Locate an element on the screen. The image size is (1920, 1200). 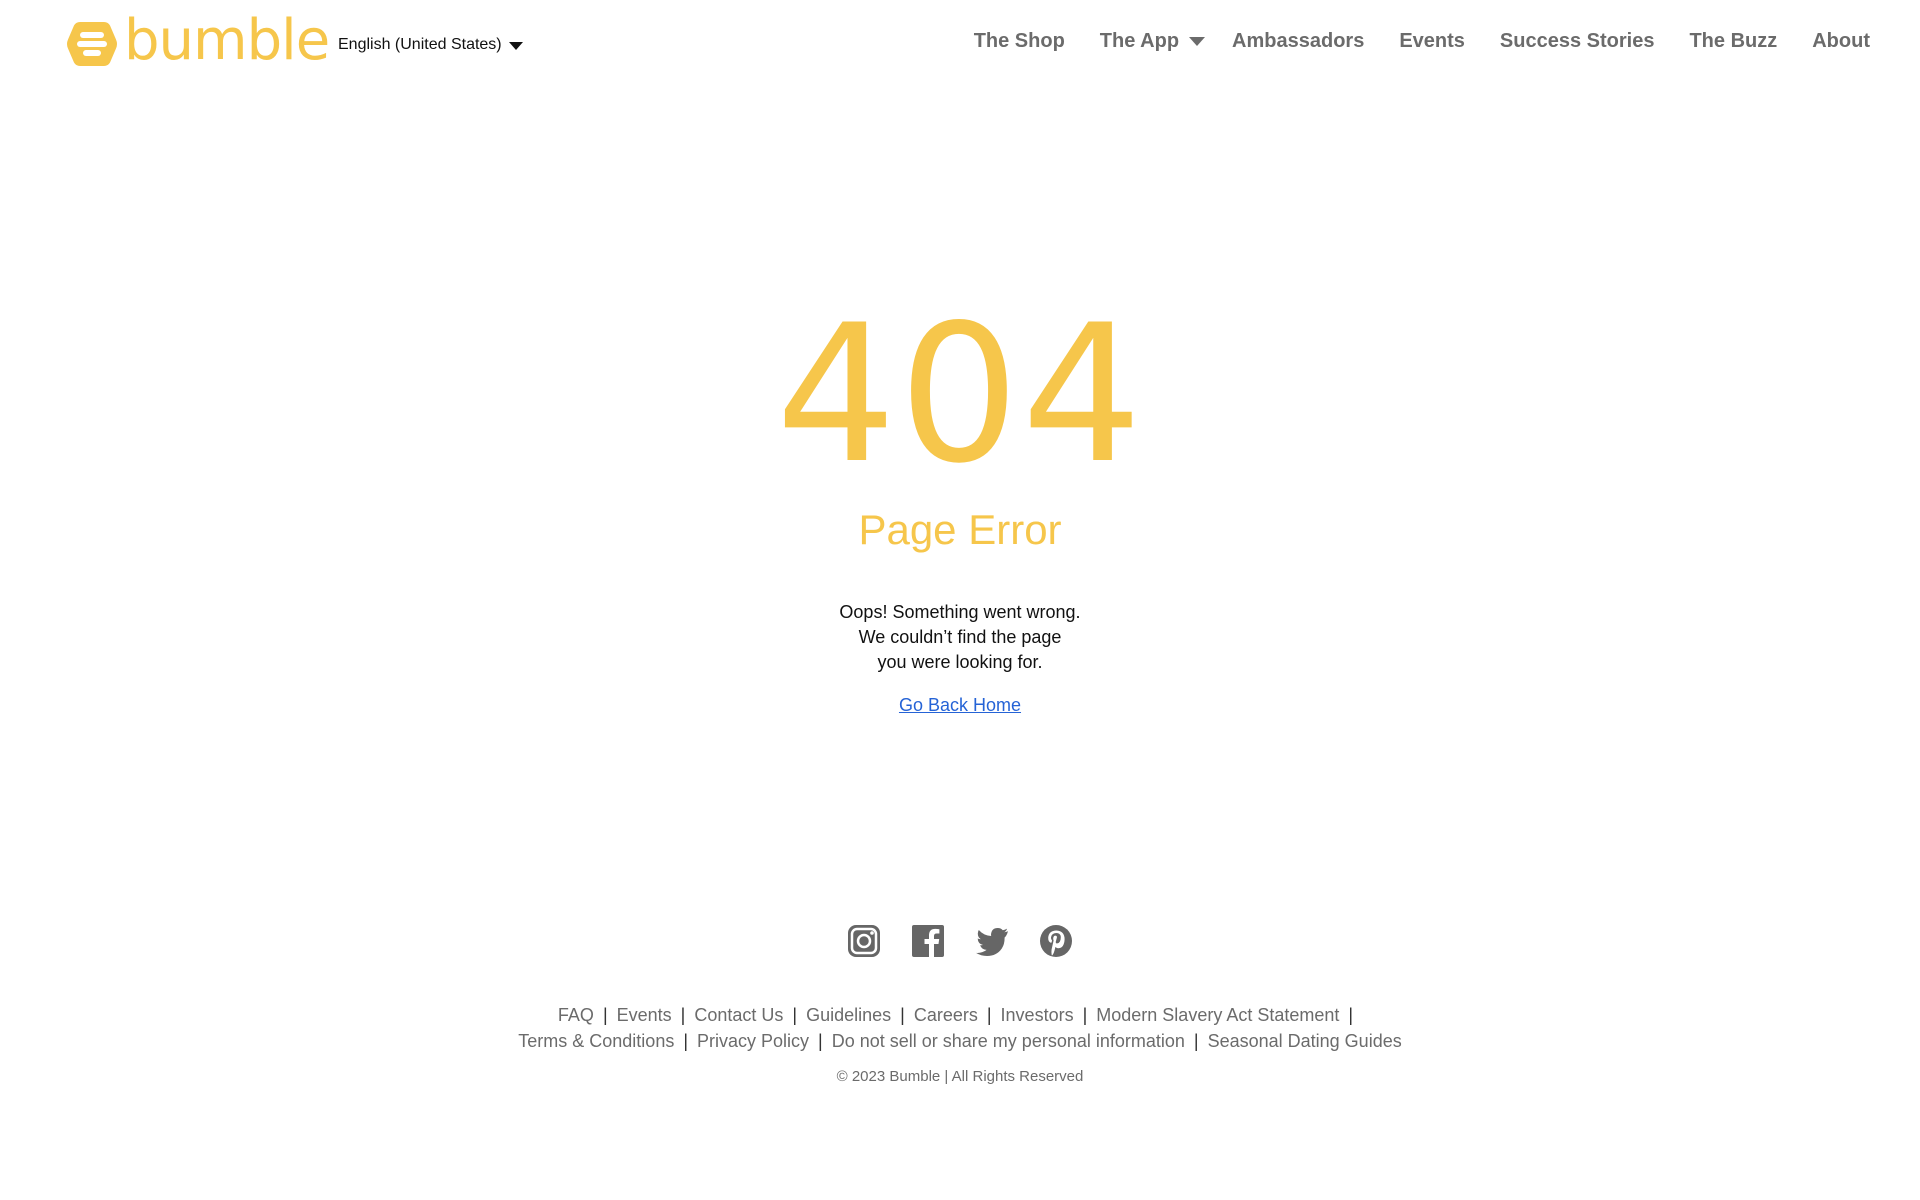
error-message-line: Oops! Something went wrong. is located at coordinates (960, 612).